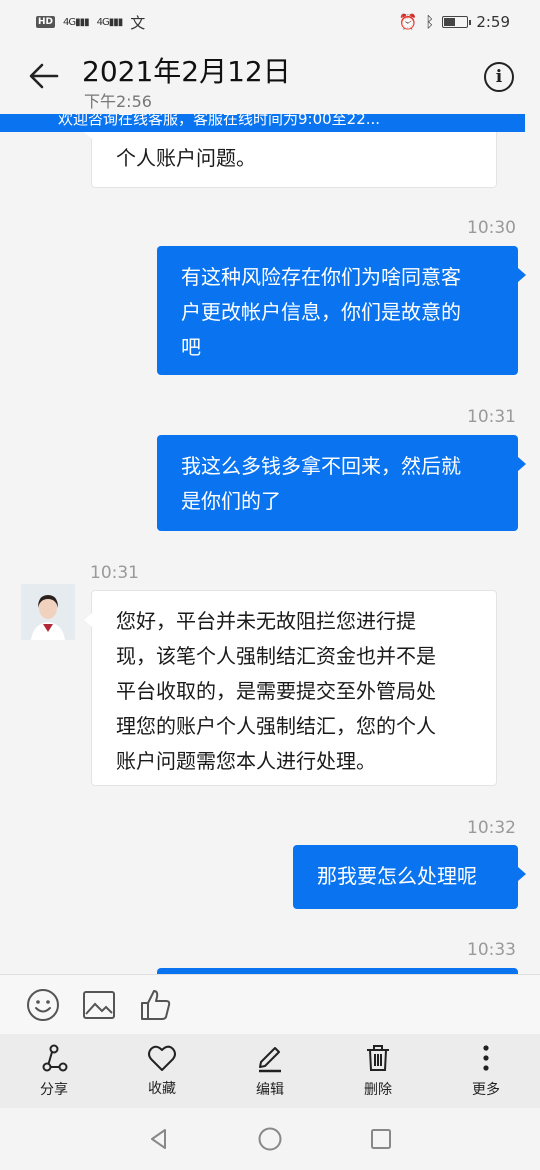  I want to click on back-triangle-icon, so click(159, 1139).